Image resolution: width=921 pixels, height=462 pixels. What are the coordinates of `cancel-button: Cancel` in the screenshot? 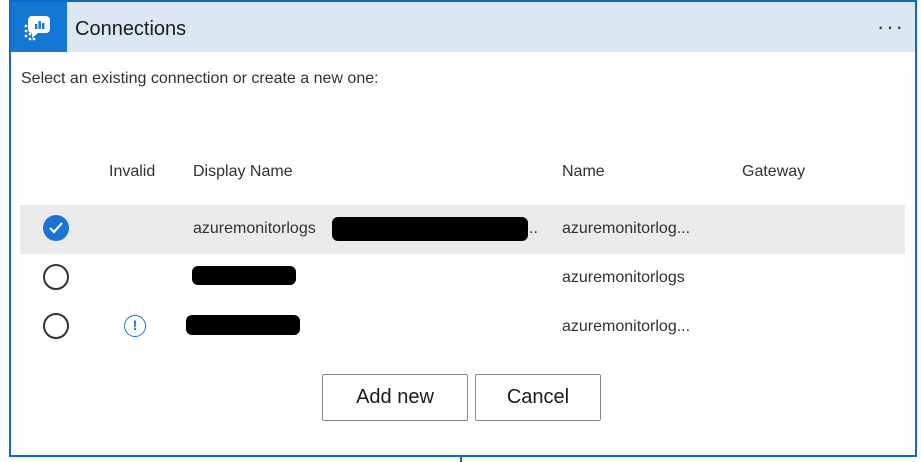 It's located at (538, 397).